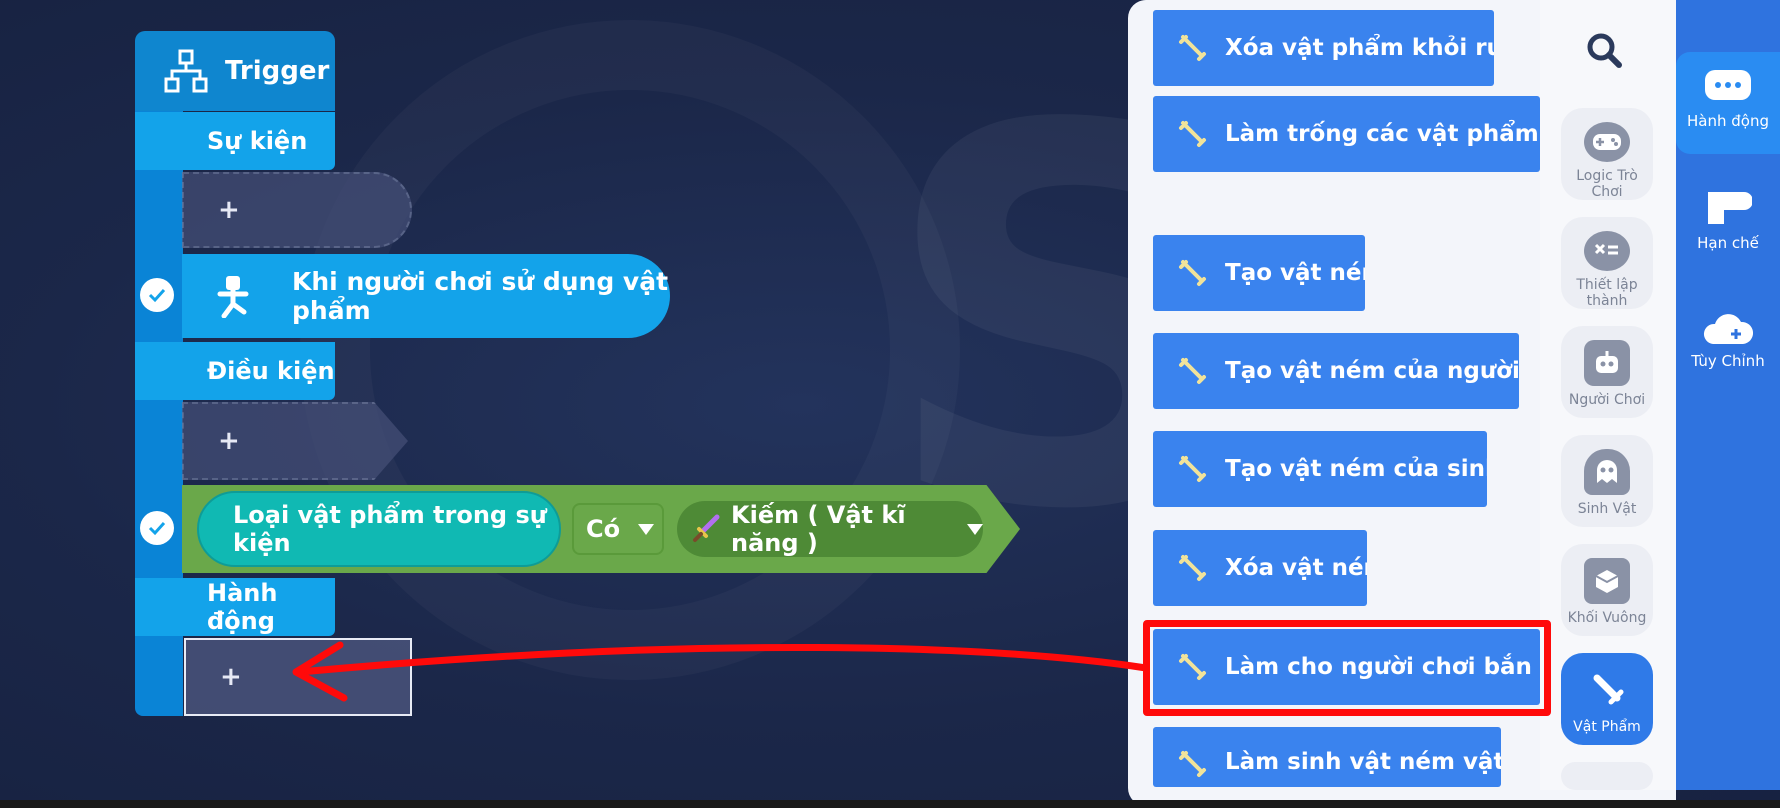 The height and width of the screenshot is (808, 1780). Describe the element at coordinates (1607, 472) in the screenshot. I see `ghost-icon` at that location.